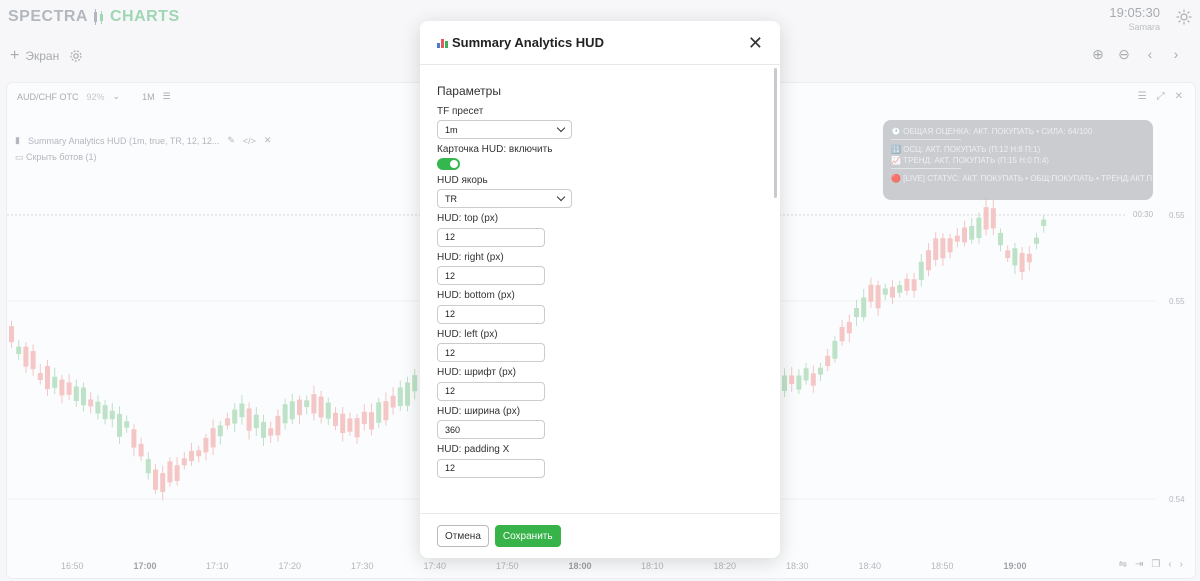  I want to click on hud-bottom-field: HUD: bottom (px), so click(600, 307).